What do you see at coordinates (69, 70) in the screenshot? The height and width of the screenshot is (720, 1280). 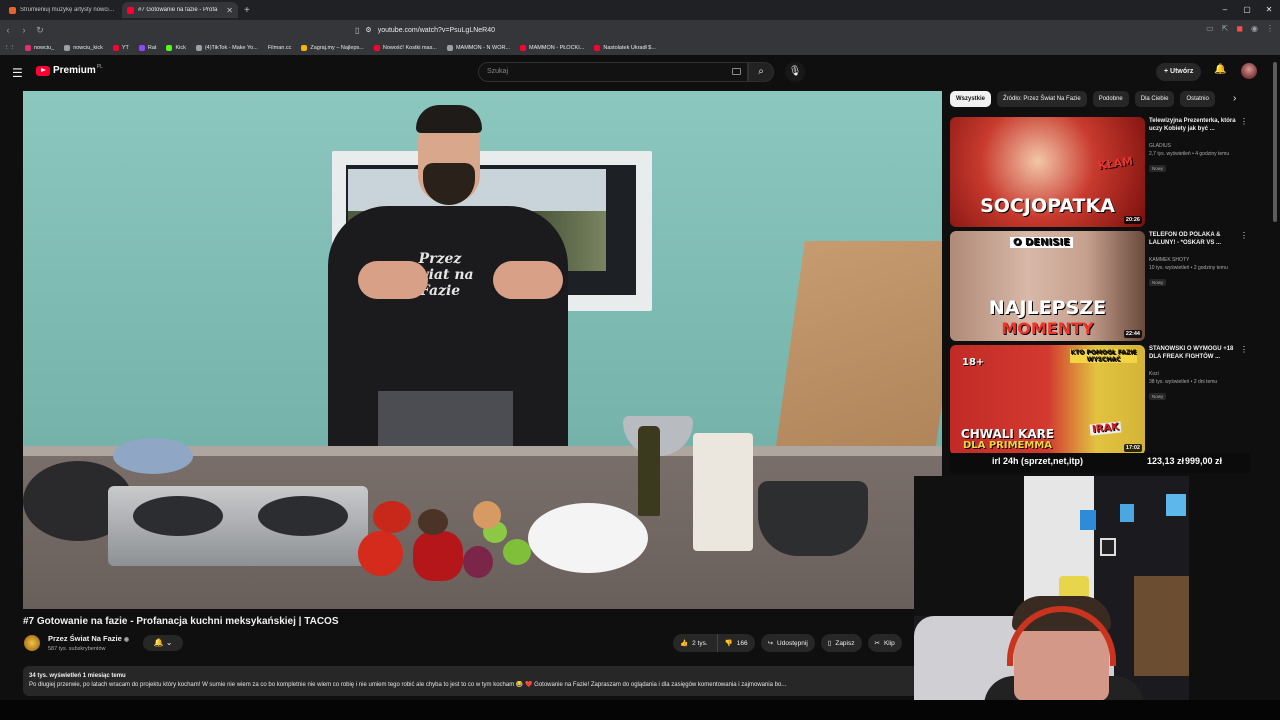 I see `youtube-logo: Premium PL` at bounding box center [69, 70].